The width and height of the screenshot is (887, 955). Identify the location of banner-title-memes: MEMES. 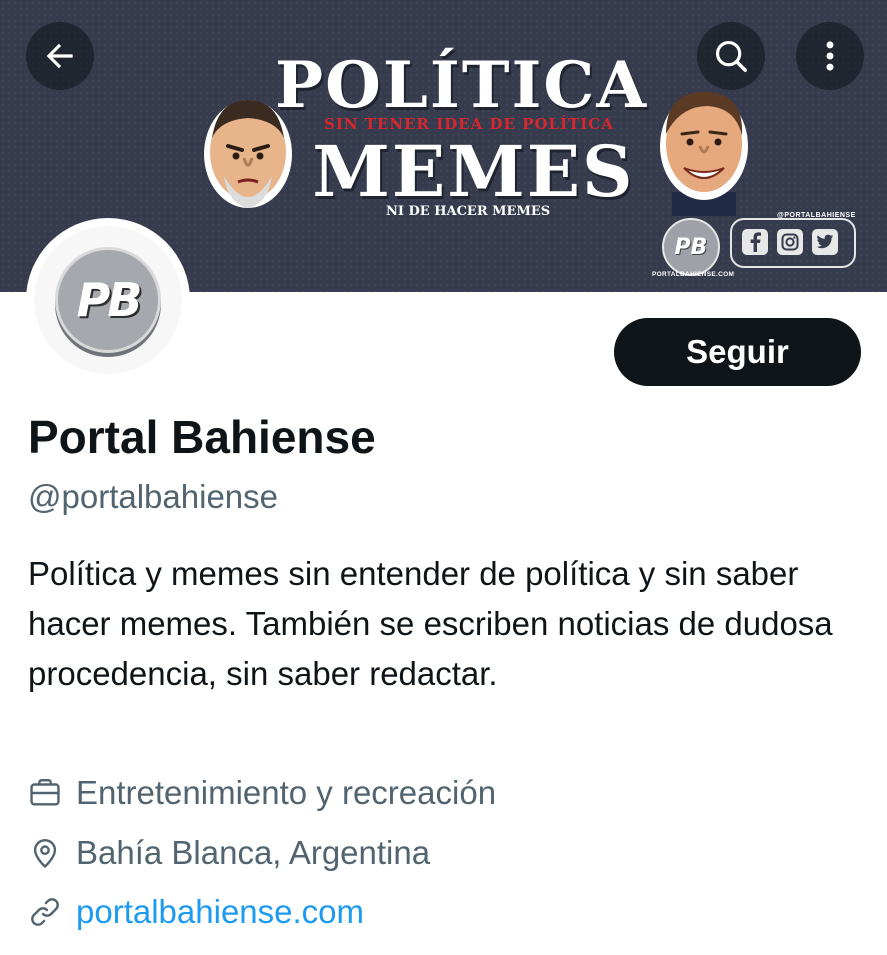
(473, 171).